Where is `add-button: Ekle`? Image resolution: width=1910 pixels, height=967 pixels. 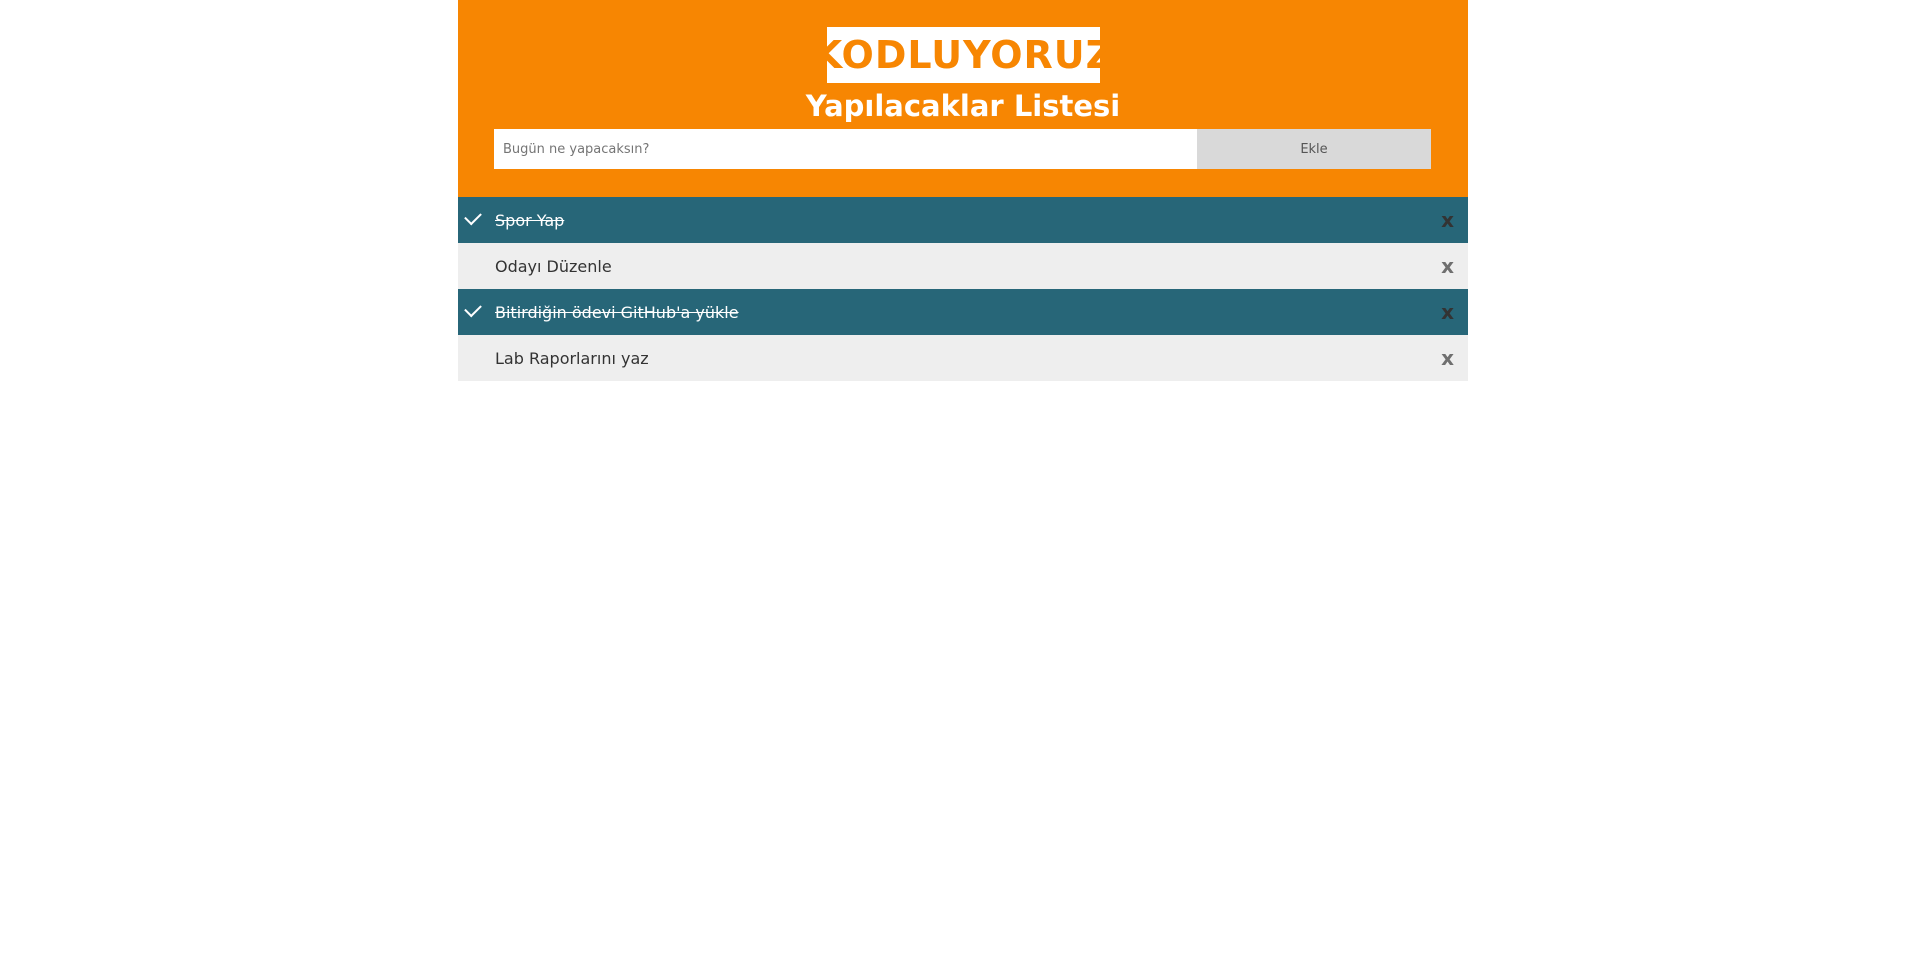 add-button: Ekle is located at coordinates (1314, 149).